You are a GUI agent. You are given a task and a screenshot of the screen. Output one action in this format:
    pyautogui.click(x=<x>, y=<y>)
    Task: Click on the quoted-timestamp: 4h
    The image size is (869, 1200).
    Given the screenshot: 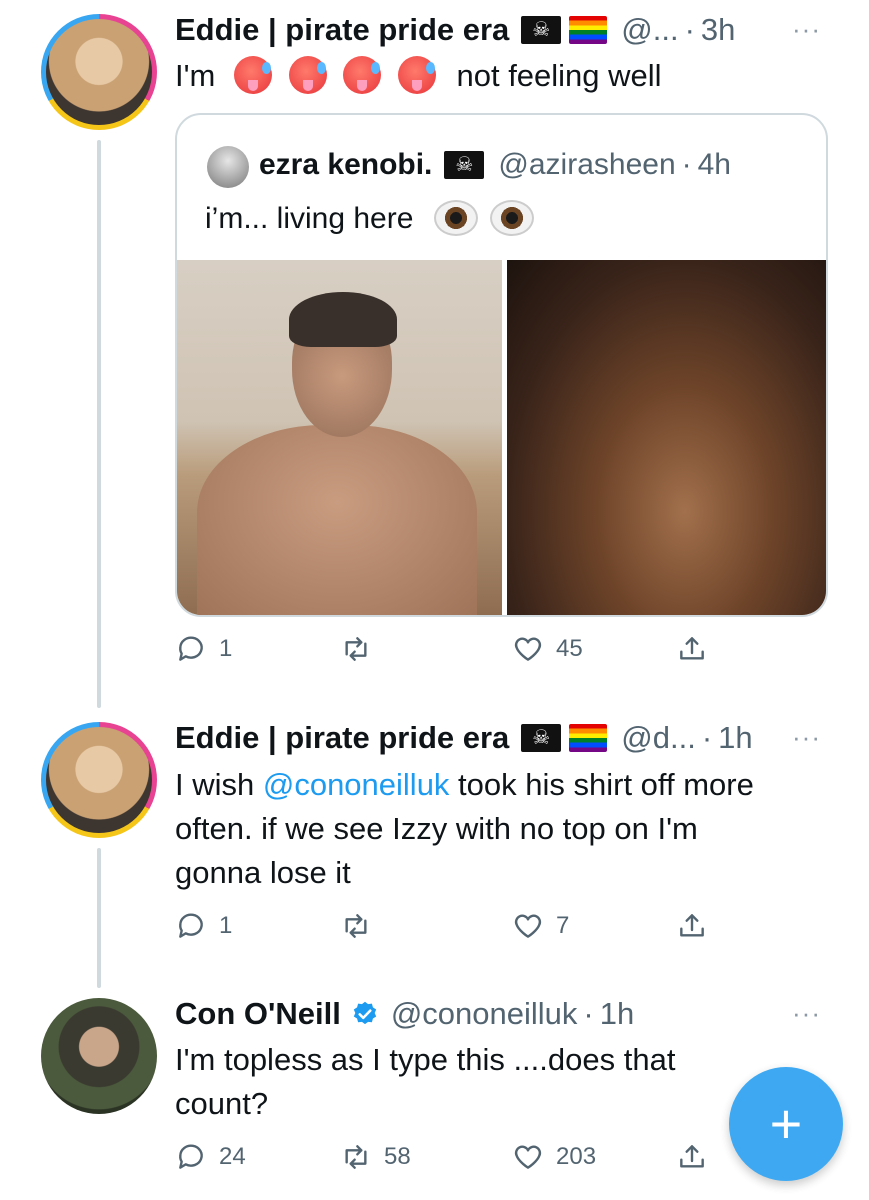 What is the action you would take?
    pyautogui.click(x=714, y=164)
    